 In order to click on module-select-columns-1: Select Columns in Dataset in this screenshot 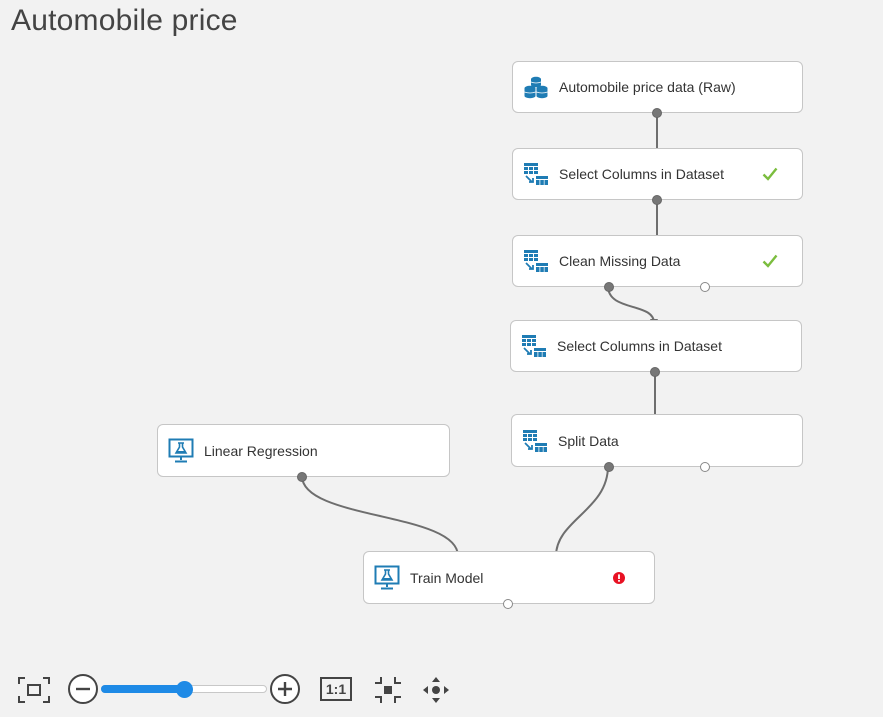, I will do `click(657, 176)`.